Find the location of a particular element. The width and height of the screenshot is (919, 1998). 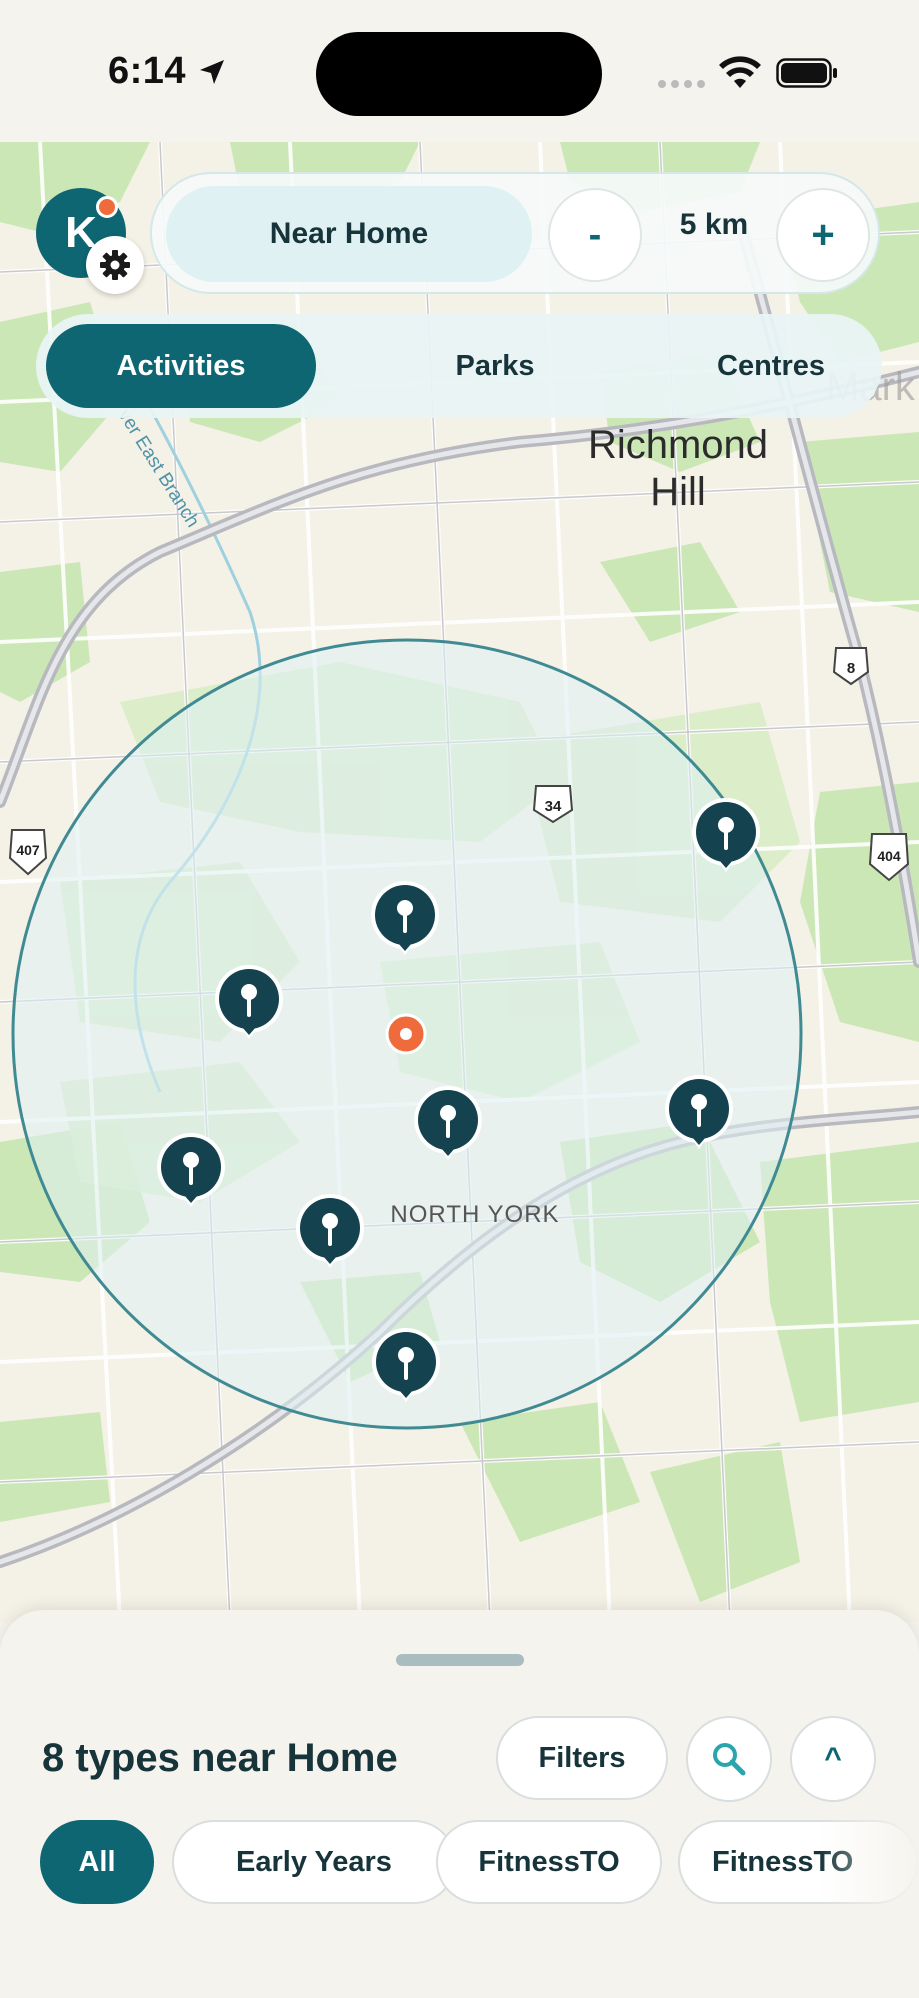

svg-text: 8 is located at coordinates (851, 668).